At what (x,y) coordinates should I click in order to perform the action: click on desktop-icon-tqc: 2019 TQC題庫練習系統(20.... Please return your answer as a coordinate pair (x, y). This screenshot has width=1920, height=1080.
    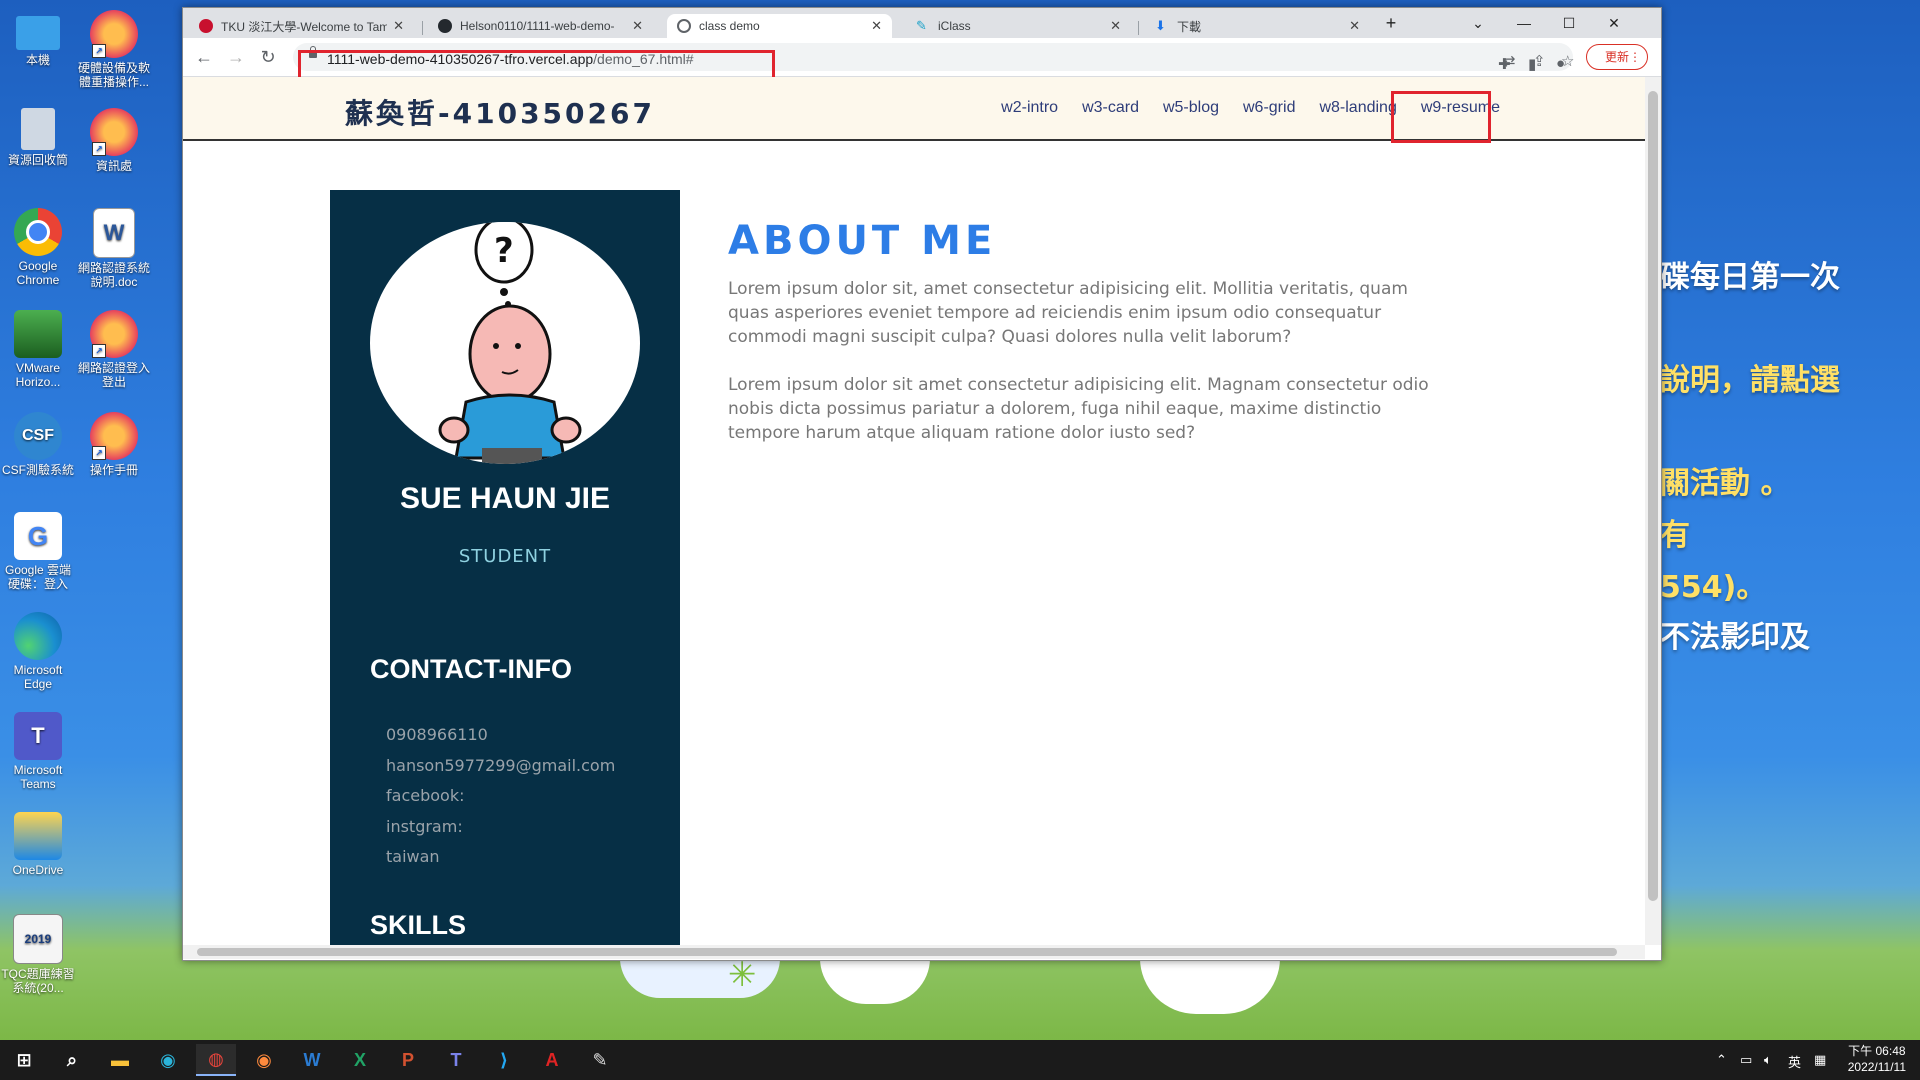
    Looking at the image, I should click on (38, 954).